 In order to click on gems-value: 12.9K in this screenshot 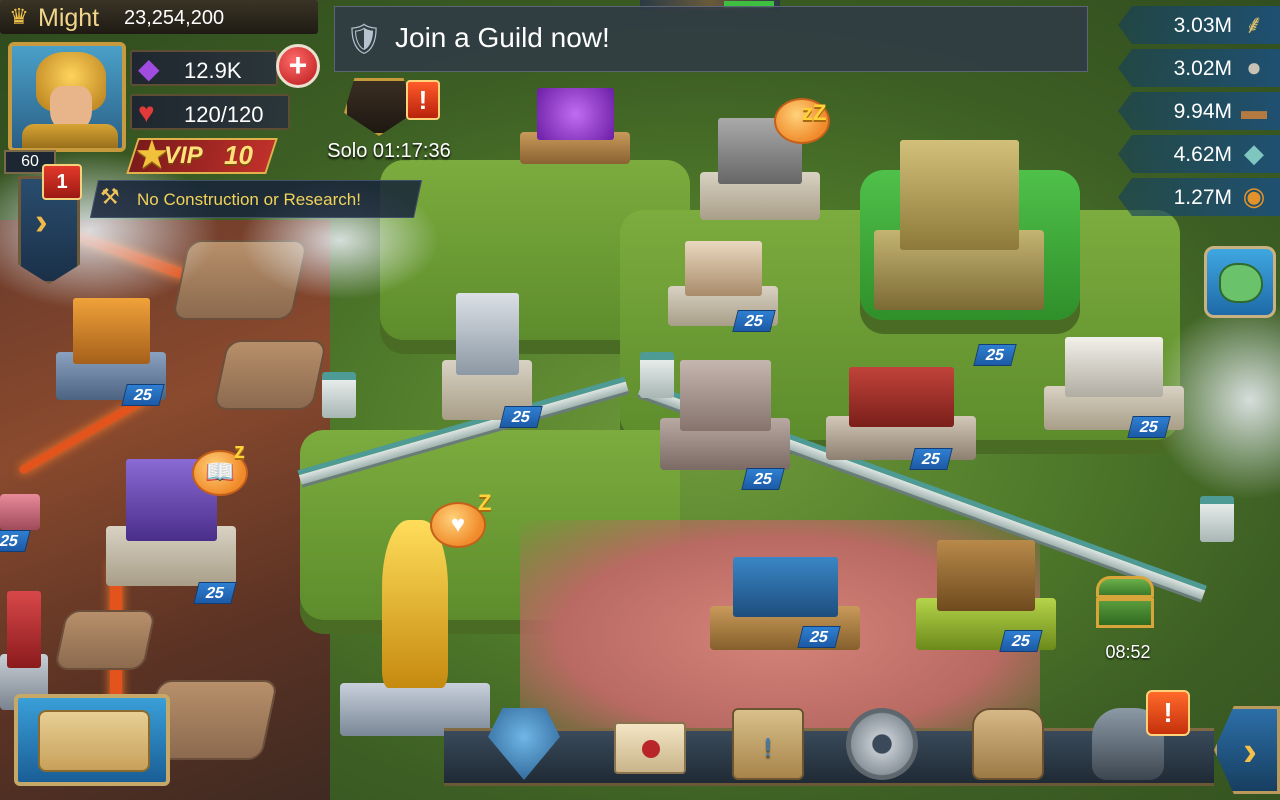, I will do `click(213, 70)`.